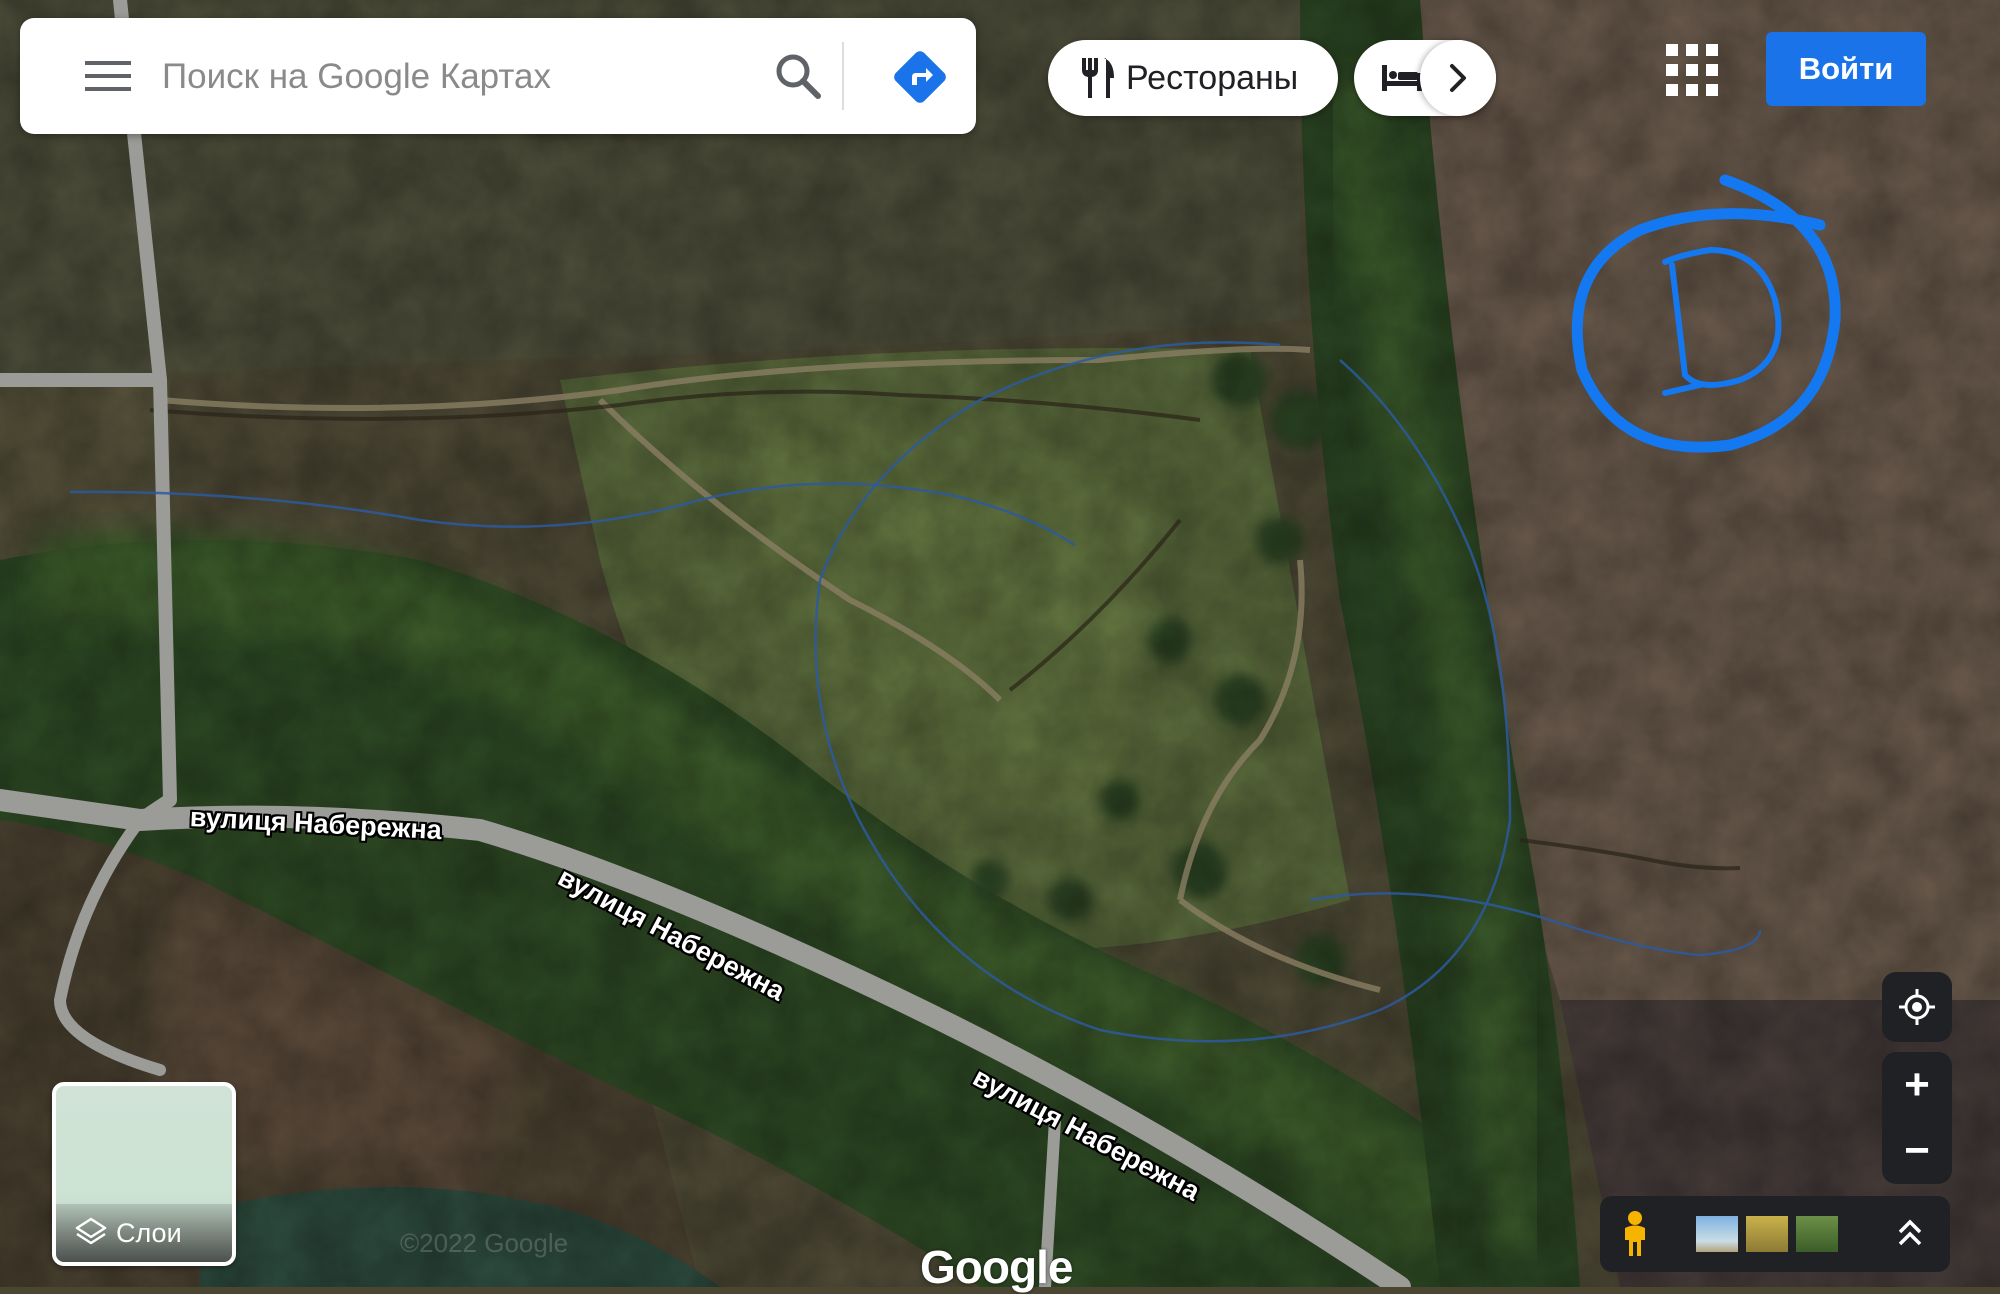 Image resolution: width=2000 pixels, height=1294 pixels. I want to click on thumbnail-sky, so click(1717, 1234).